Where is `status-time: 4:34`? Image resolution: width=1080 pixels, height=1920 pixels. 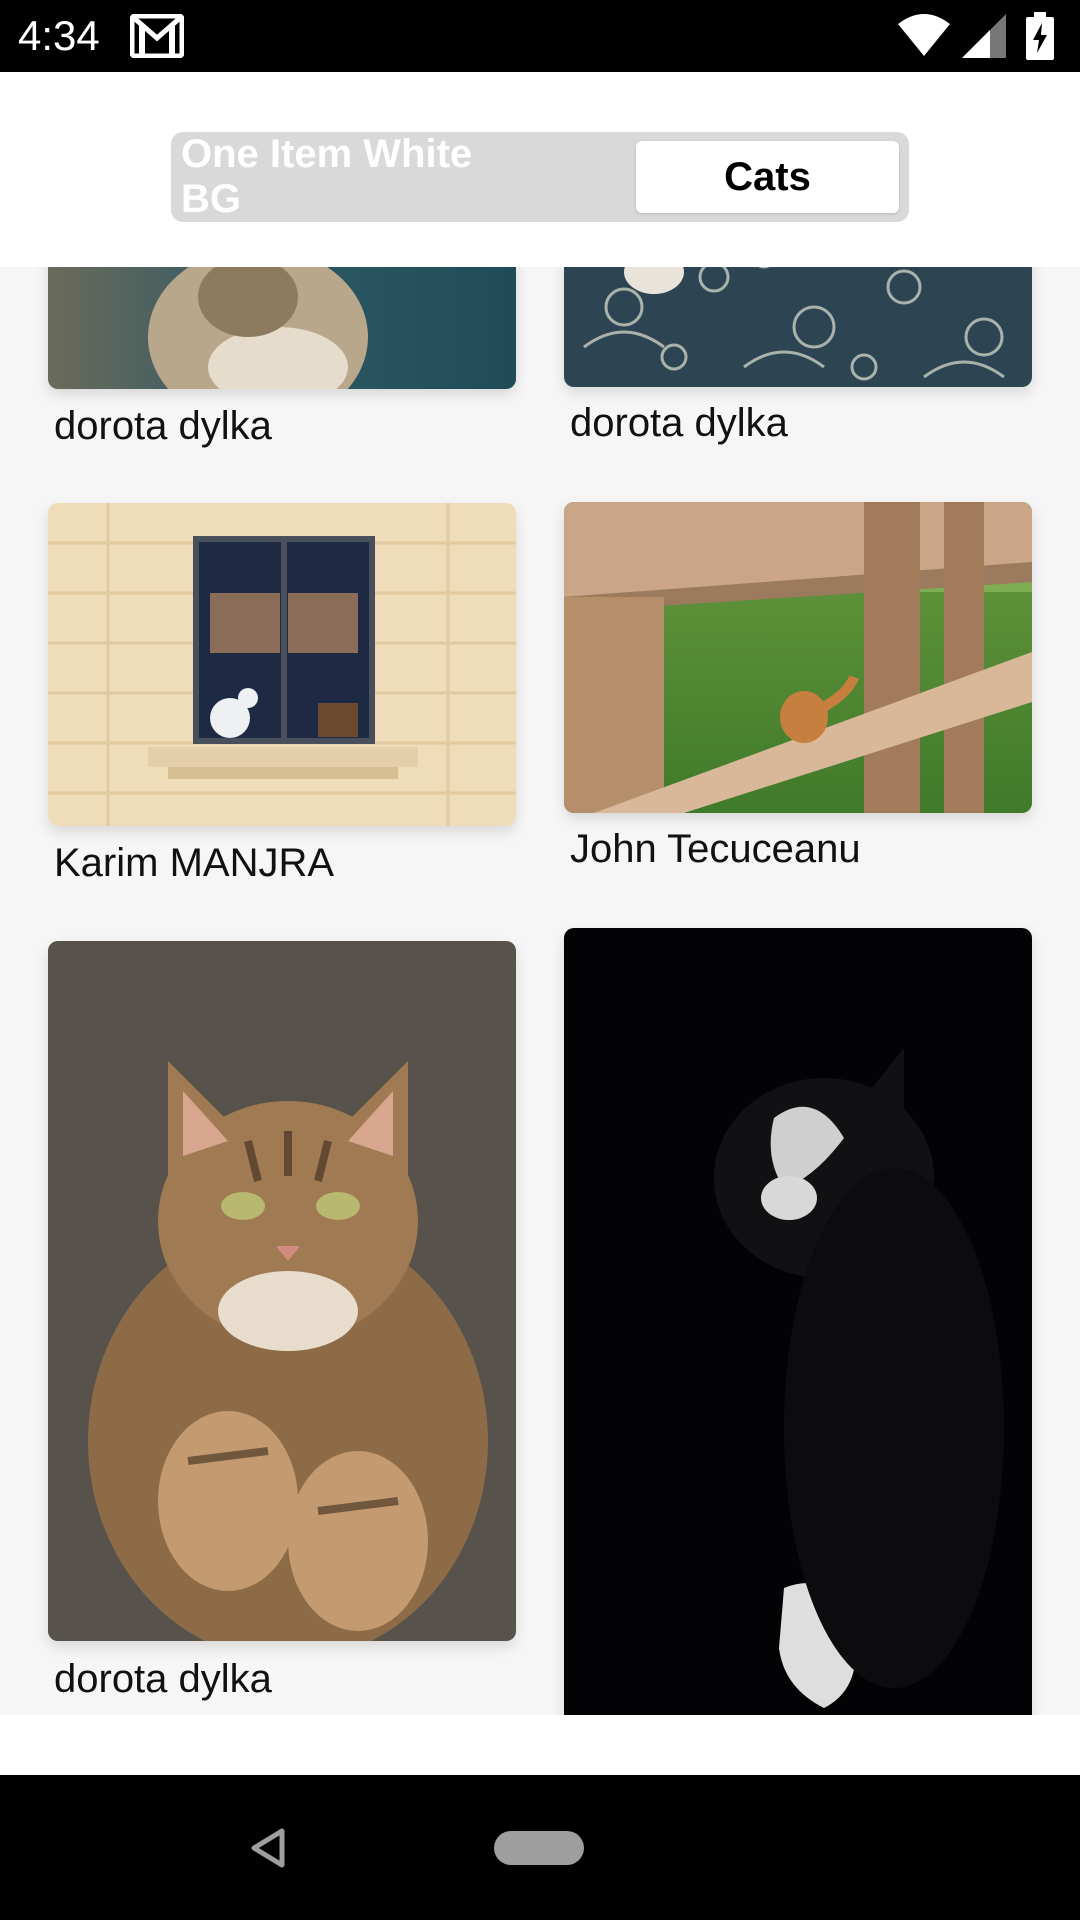
status-time: 4:34 is located at coordinates (59, 35).